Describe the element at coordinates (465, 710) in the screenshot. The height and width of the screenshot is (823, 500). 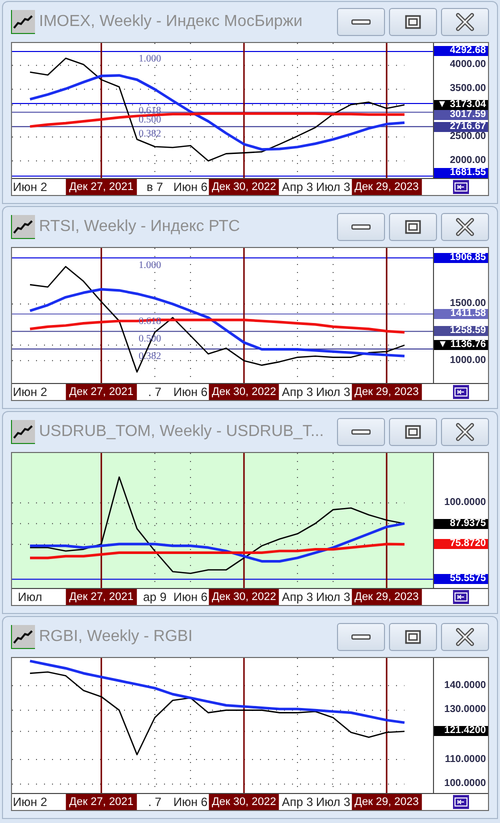
I see `axis-label: 130.0000` at that location.